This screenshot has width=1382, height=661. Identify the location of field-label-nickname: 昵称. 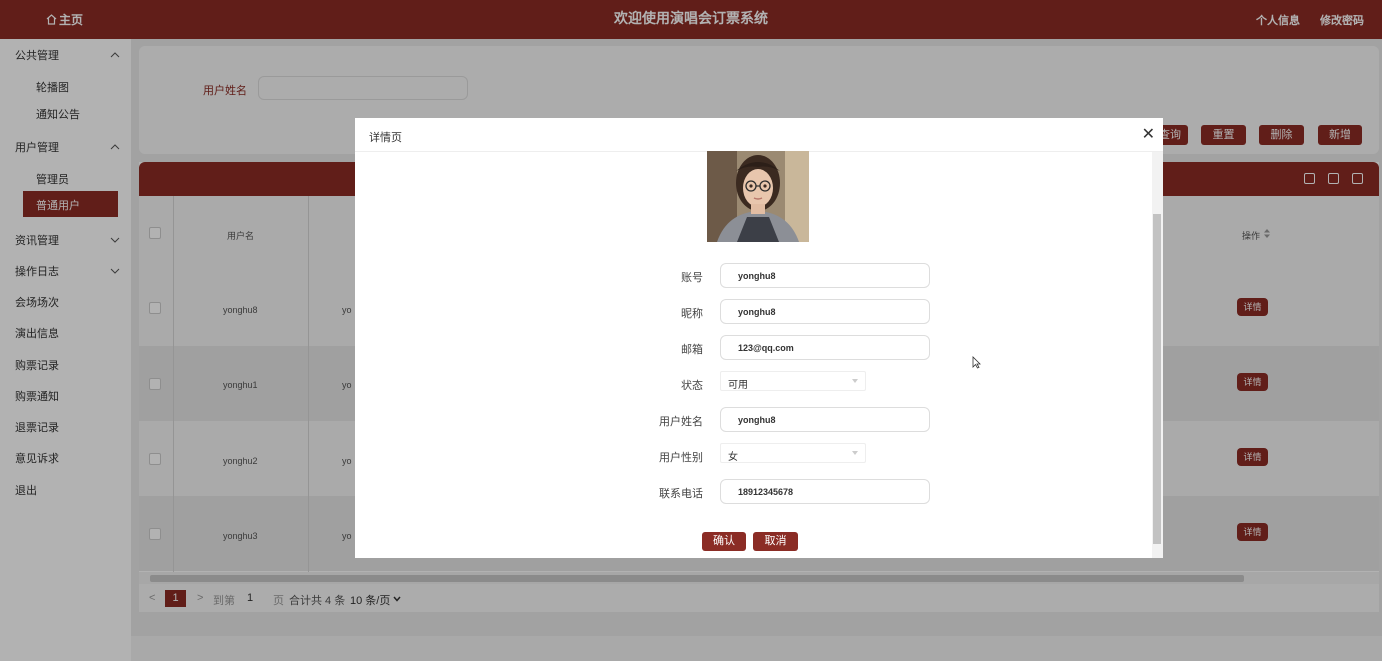
(692, 314).